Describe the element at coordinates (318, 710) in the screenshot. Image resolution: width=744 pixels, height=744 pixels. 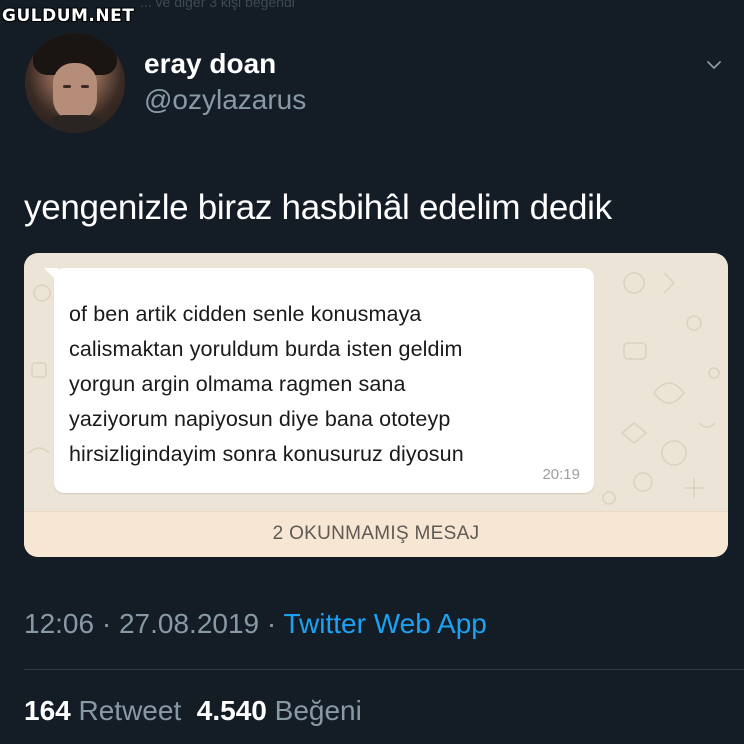
I see `like-label: Beğeni` at that location.